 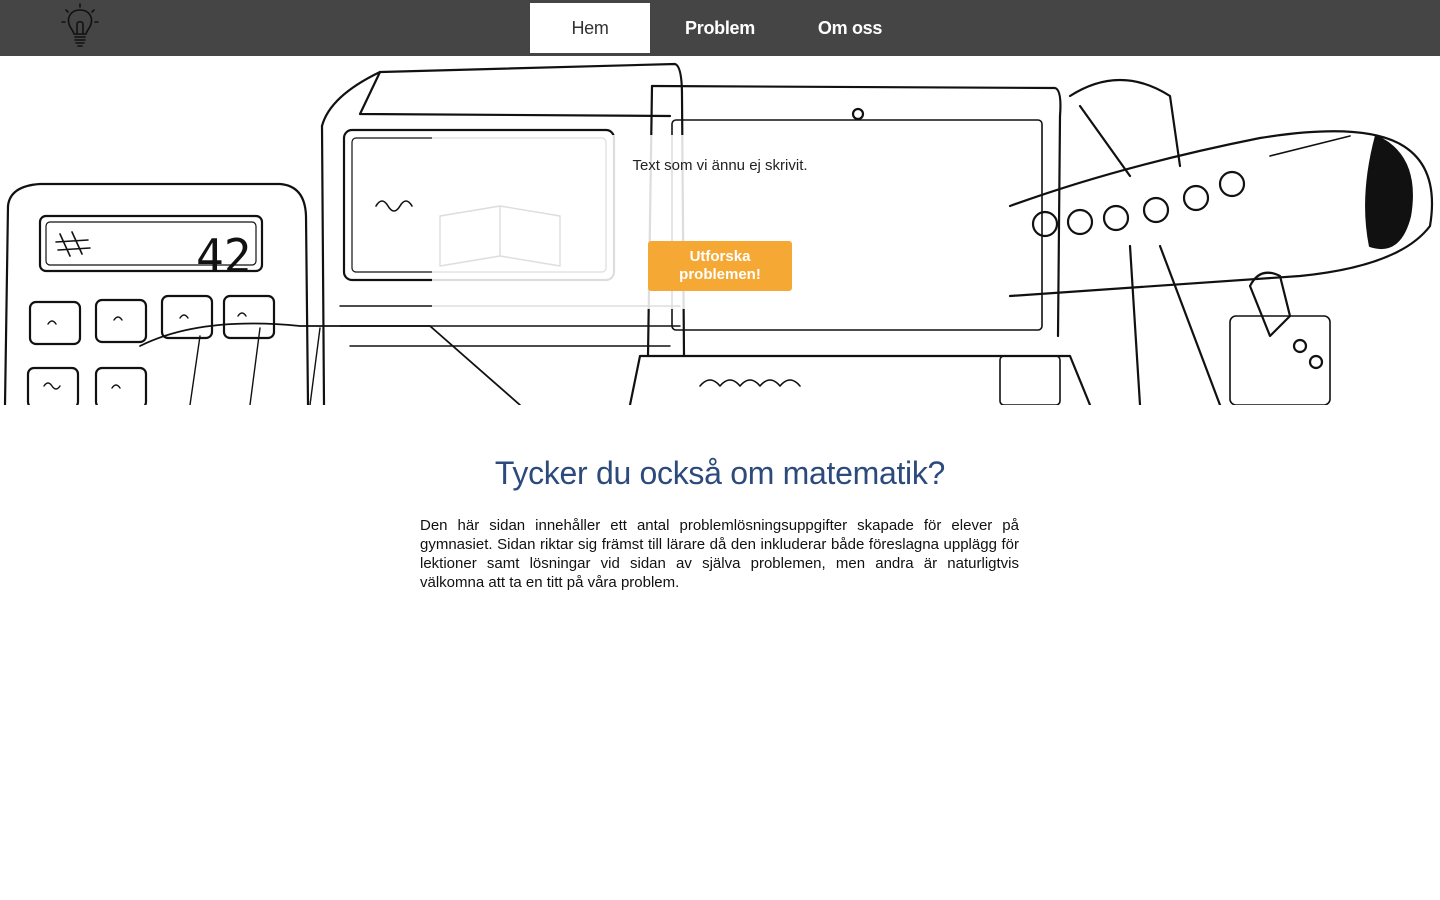 What do you see at coordinates (1221, 242) in the screenshot?
I see `airplane-drawing` at bounding box center [1221, 242].